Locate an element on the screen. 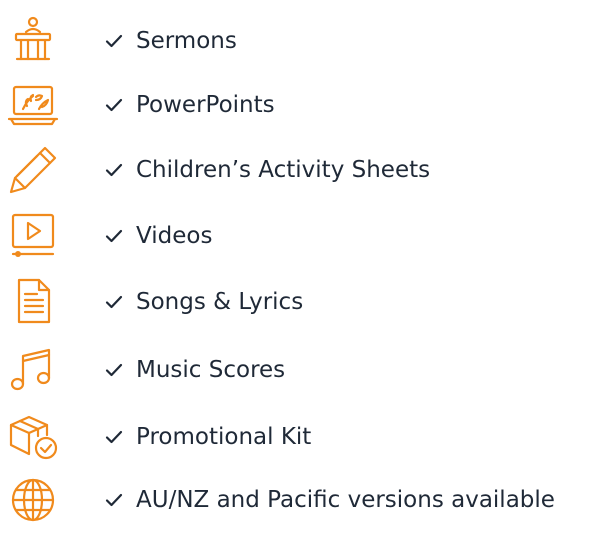 The height and width of the screenshot is (533, 597). feature-item-powerpoints: PowerPoints is located at coordinates (298, 105).